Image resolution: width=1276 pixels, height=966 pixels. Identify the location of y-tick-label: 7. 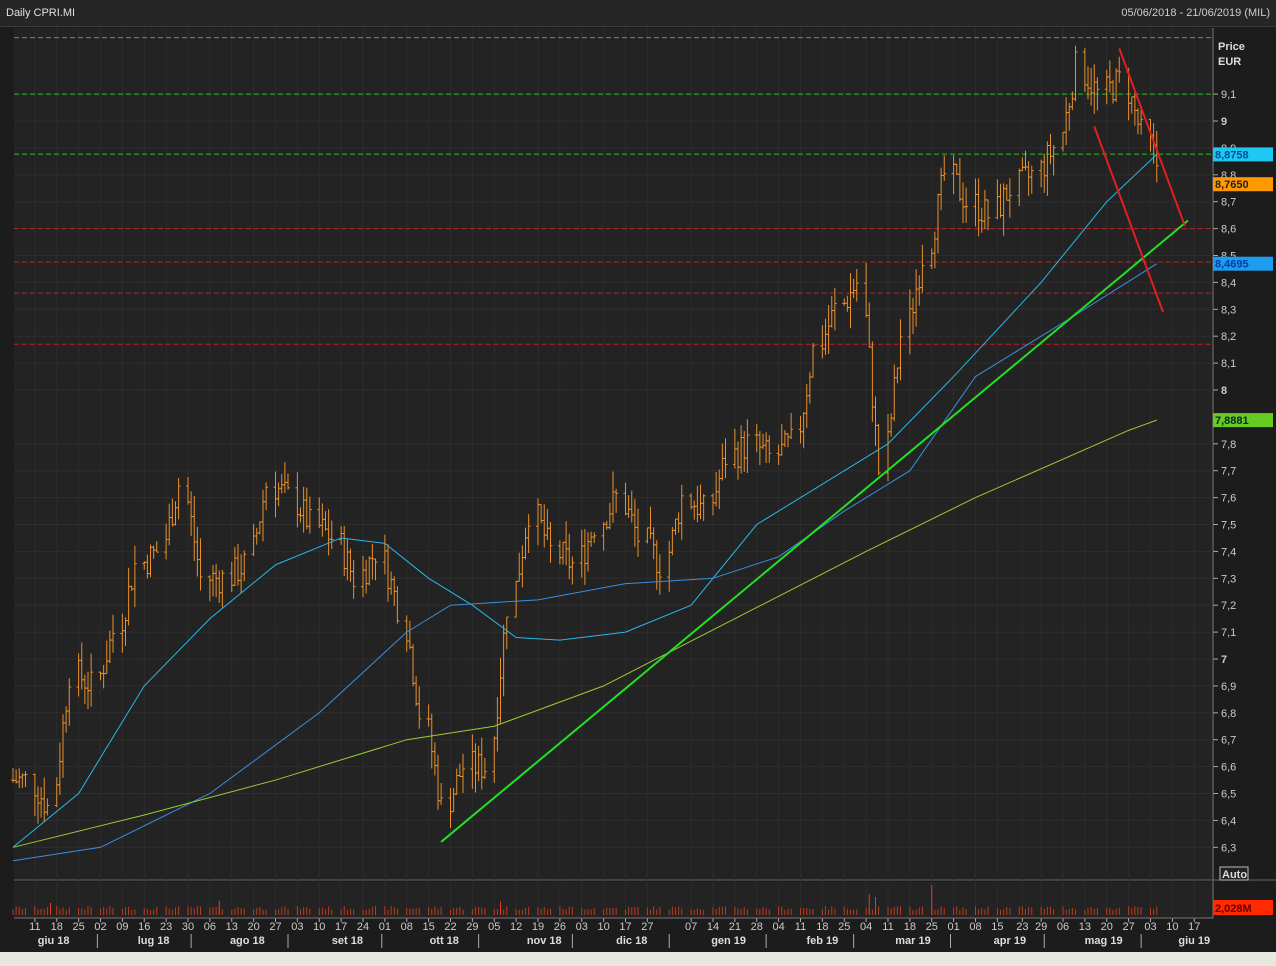
(1224, 660).